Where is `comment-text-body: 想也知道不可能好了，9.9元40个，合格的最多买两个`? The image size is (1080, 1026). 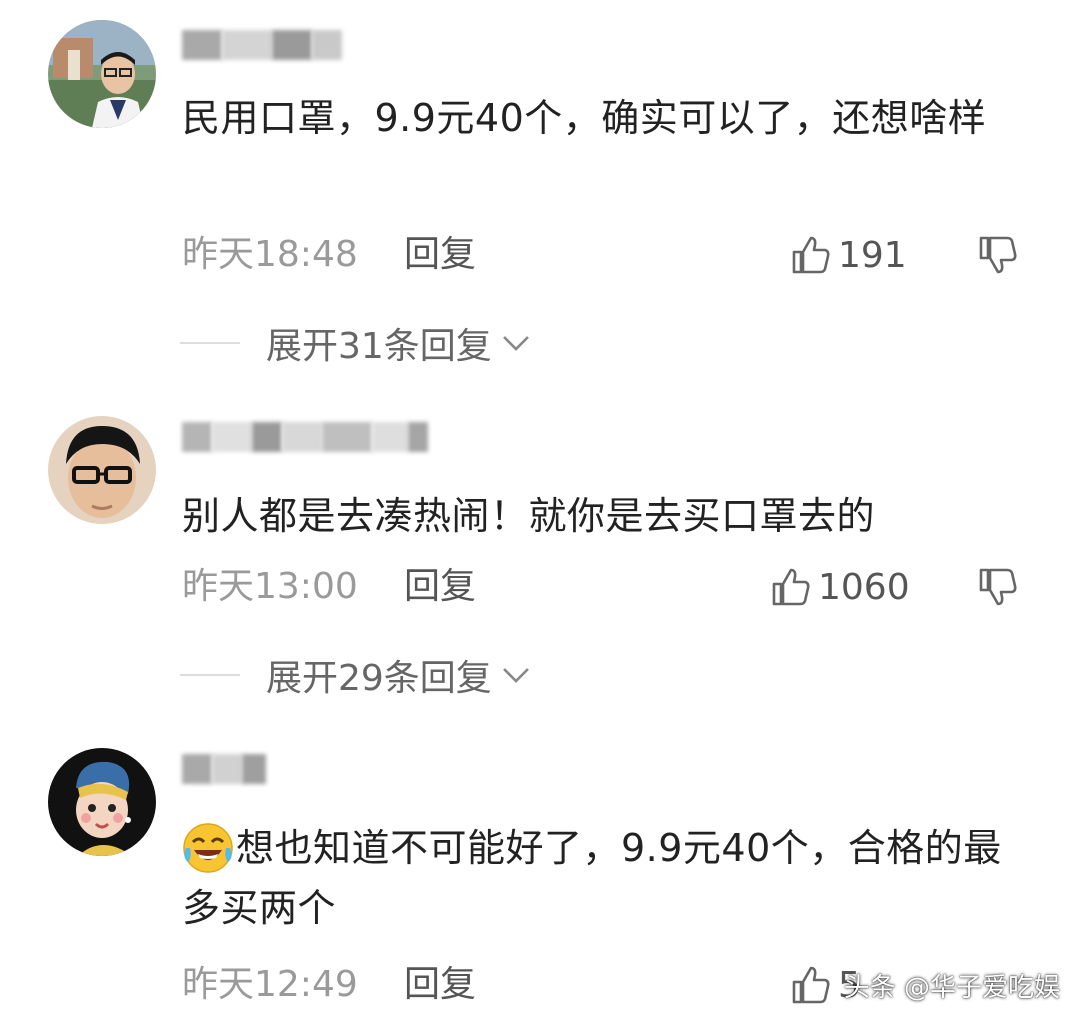 comment-text-body: 想也知道不可能好了，9.9元40个，合格的最多买两个 is located at coordinates (592, 878).